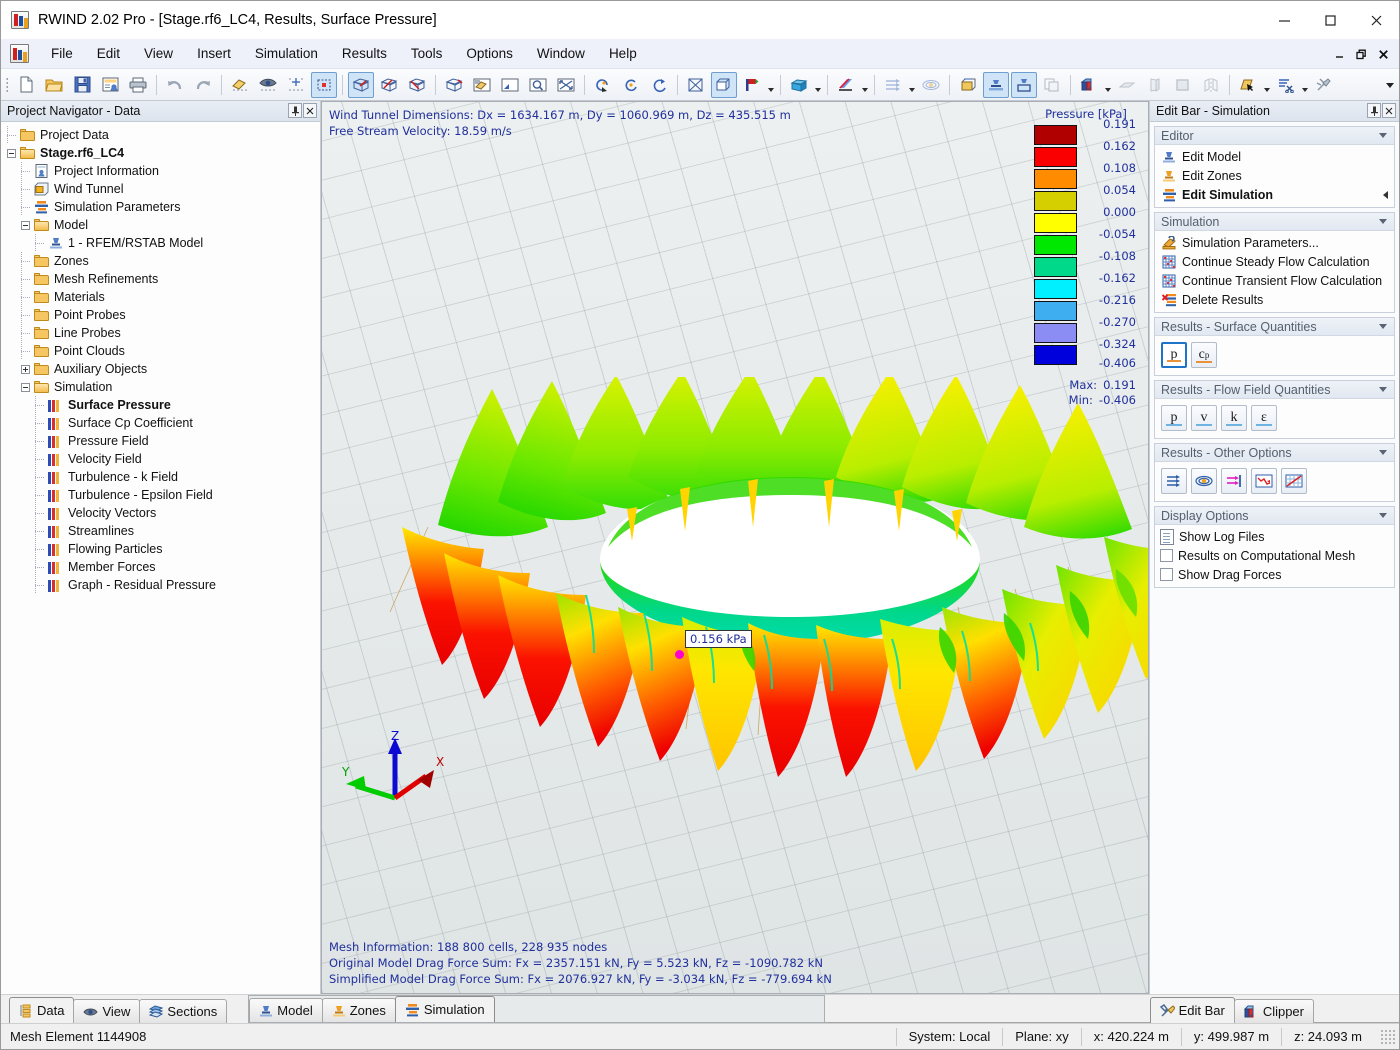 Image resolution: width=1400 pixels, height=1050 pixels. Describe the element at coordinates (1385, 195) in the screenshot. I see `expand-left-icon` at that location.